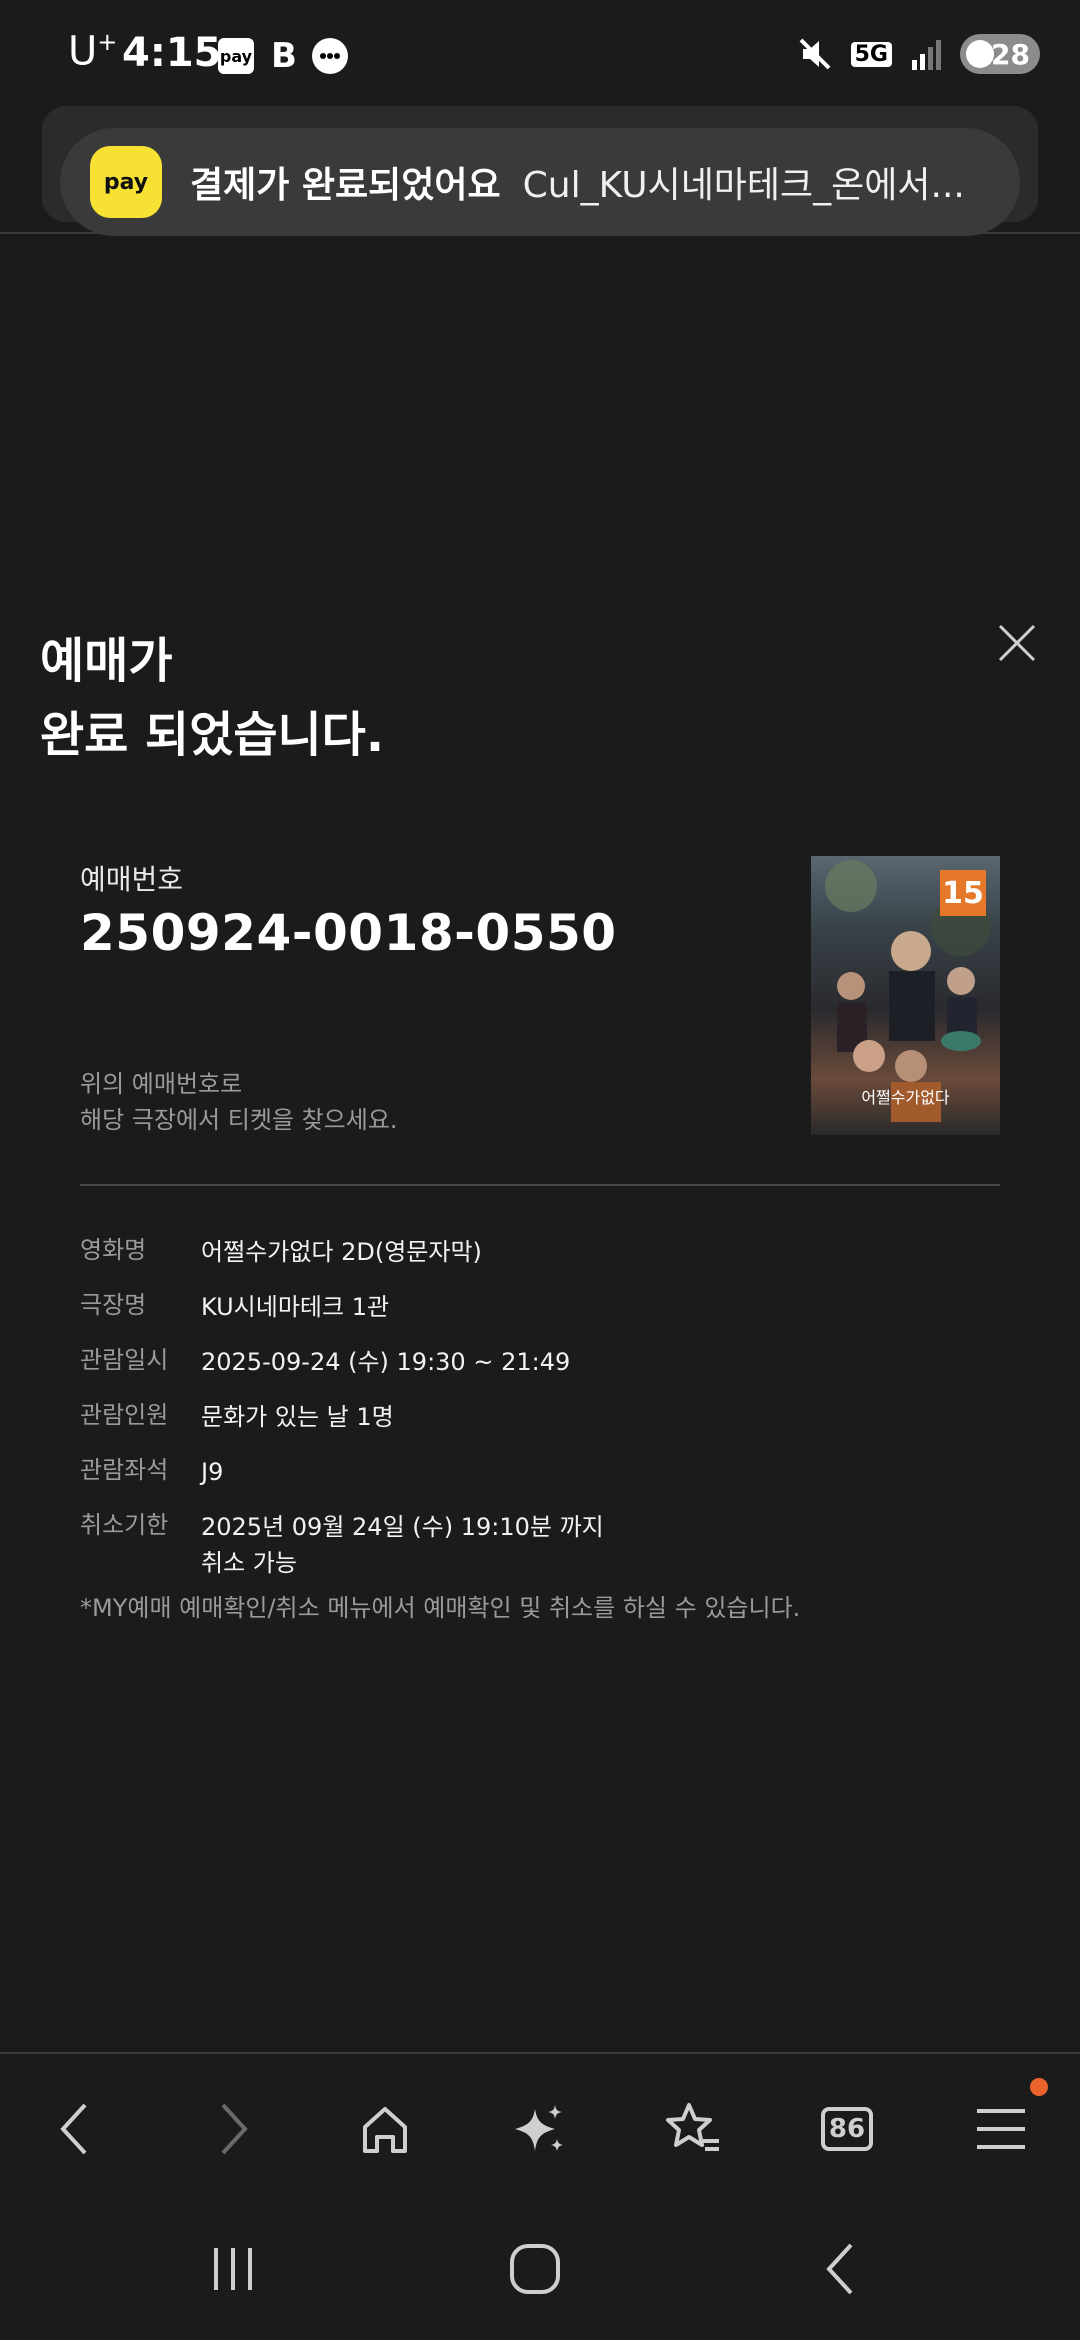 This screenshot has height=2340, width=1080. I want to click on recent-apps-button, so click(233, 2269).